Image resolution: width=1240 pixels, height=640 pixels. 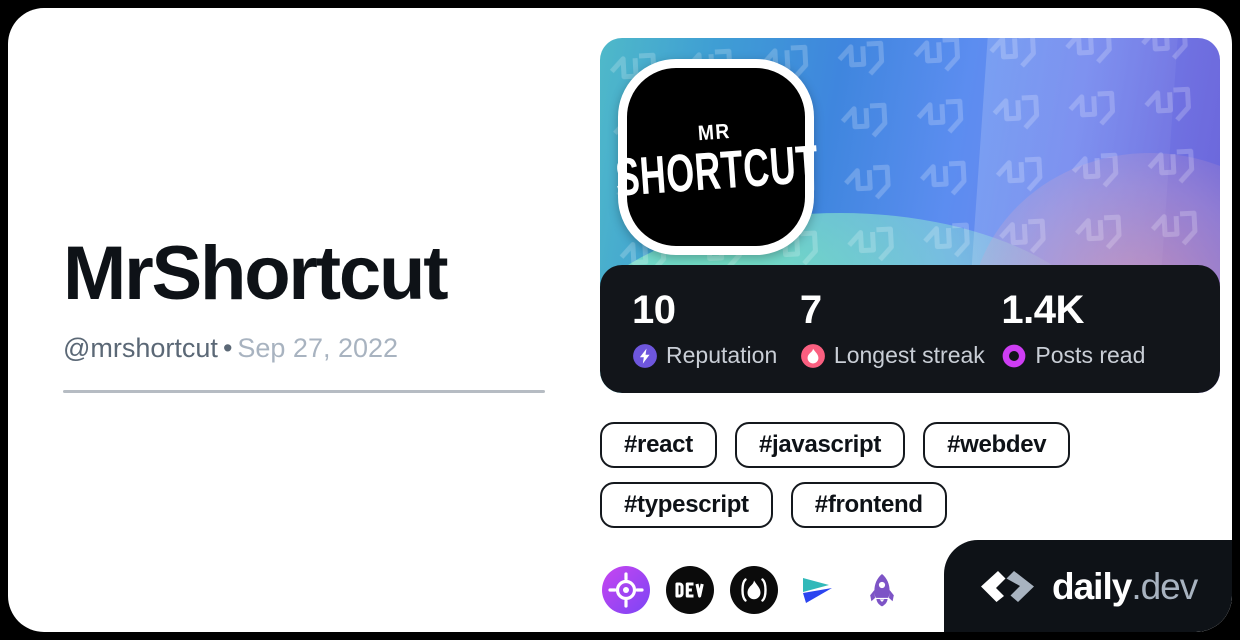 I want to click on tag-chip: #javascript, so click(x=820, y=445).